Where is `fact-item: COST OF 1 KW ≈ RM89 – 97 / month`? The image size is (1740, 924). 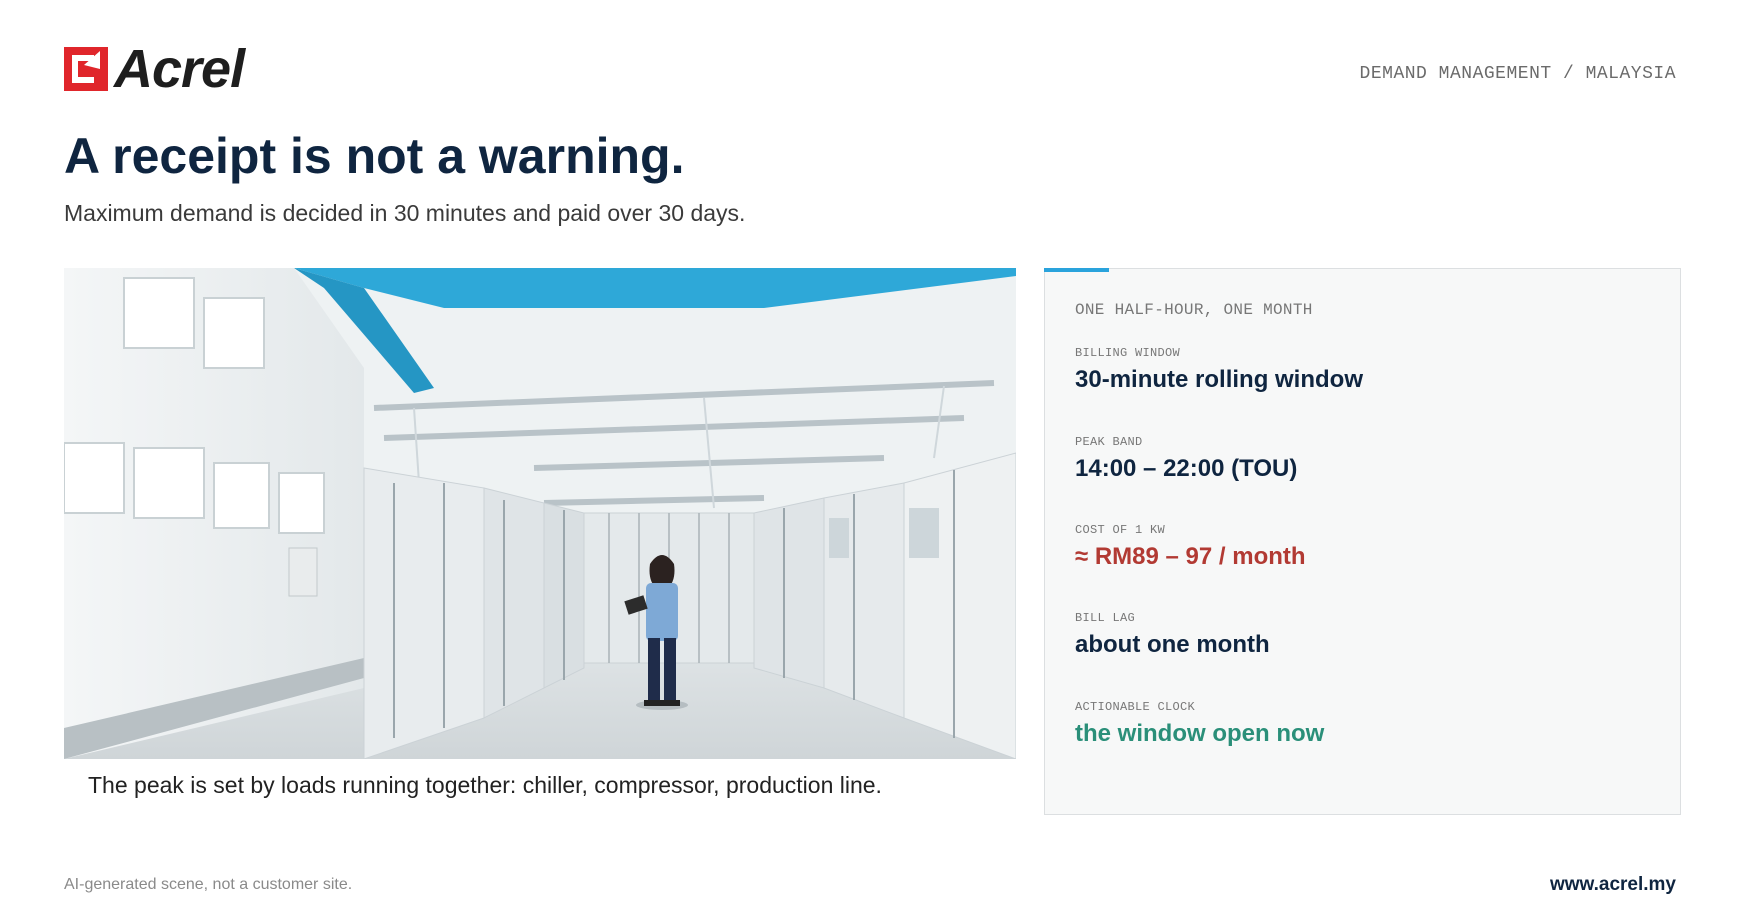 fact-item: COST OF 1 KW ≈ RM89 – 97 / month is located at coordinates (1190, 547).